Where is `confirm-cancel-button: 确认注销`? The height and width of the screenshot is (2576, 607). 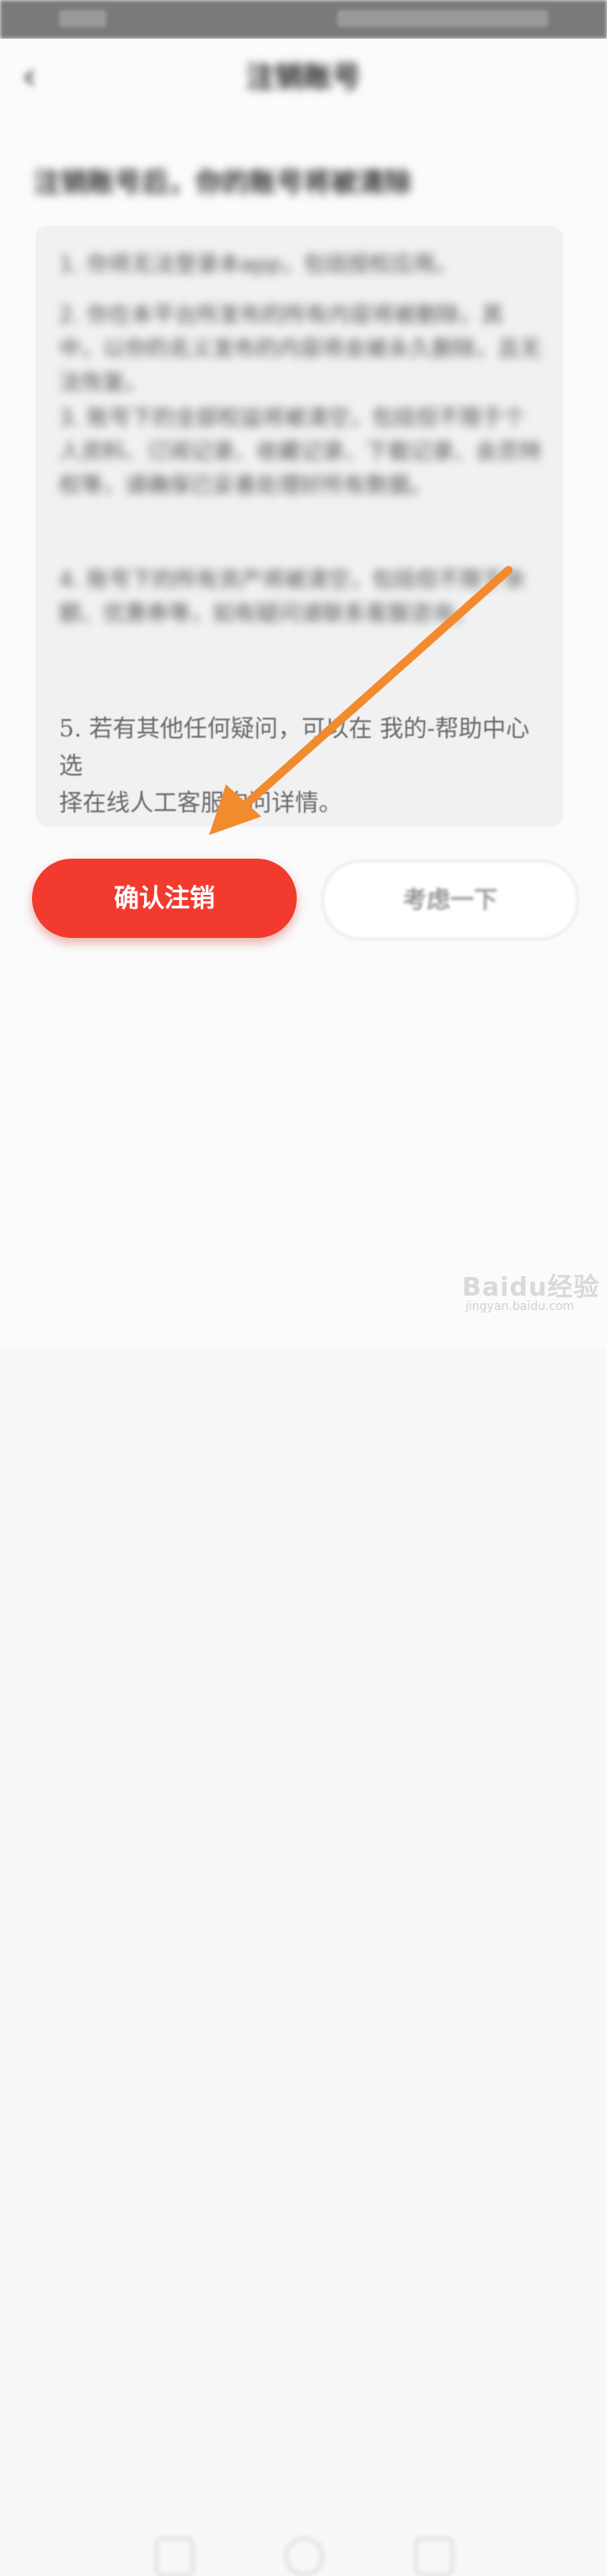 confirm-cancel-button: 确认注销 is located at coordinates (164, 898).